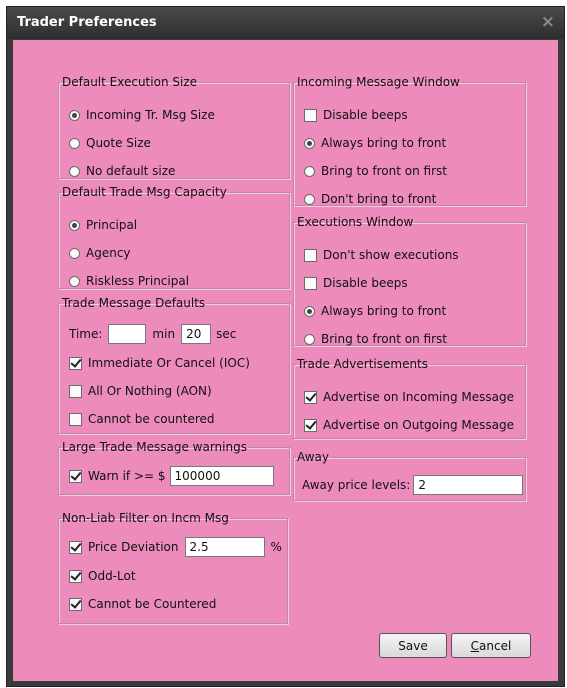  What do you see at coordinates (87, 22) in the screenshot?
I see `window-title: Trader Preferences` at bounding box center [87, 22].